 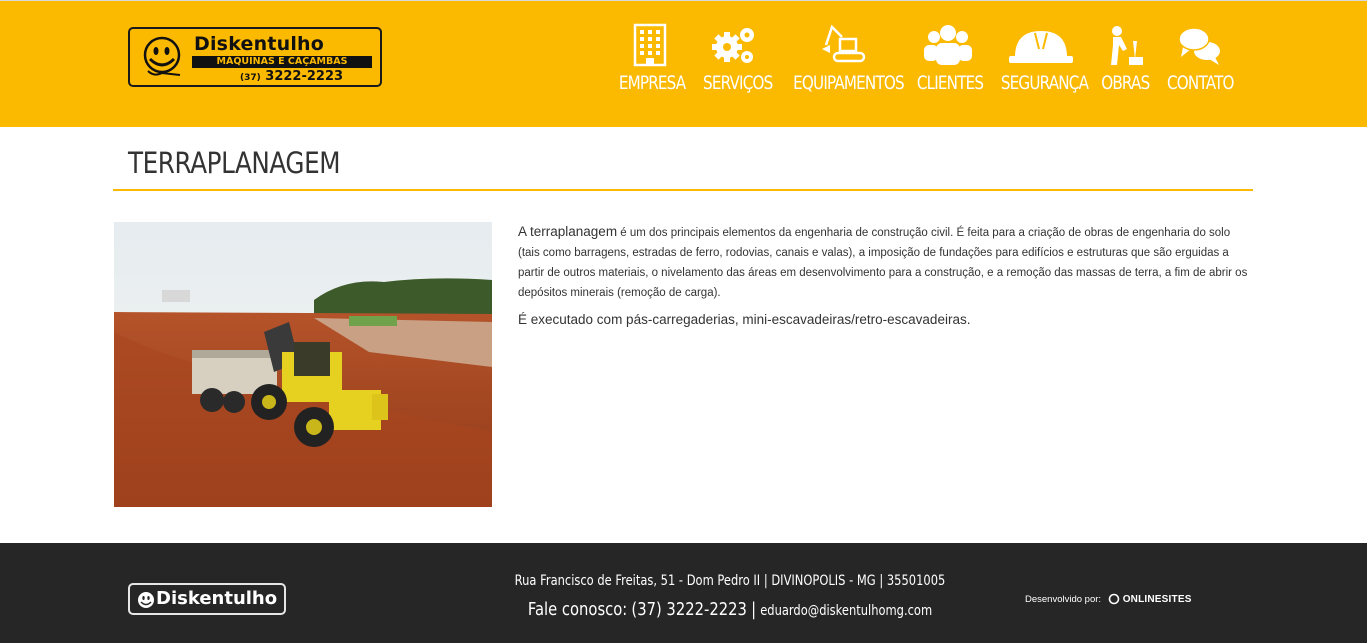 What do you see at coordinates (844, 43) in the screenshot?
I see `excavator-icon` at bounding box center [844, 43].